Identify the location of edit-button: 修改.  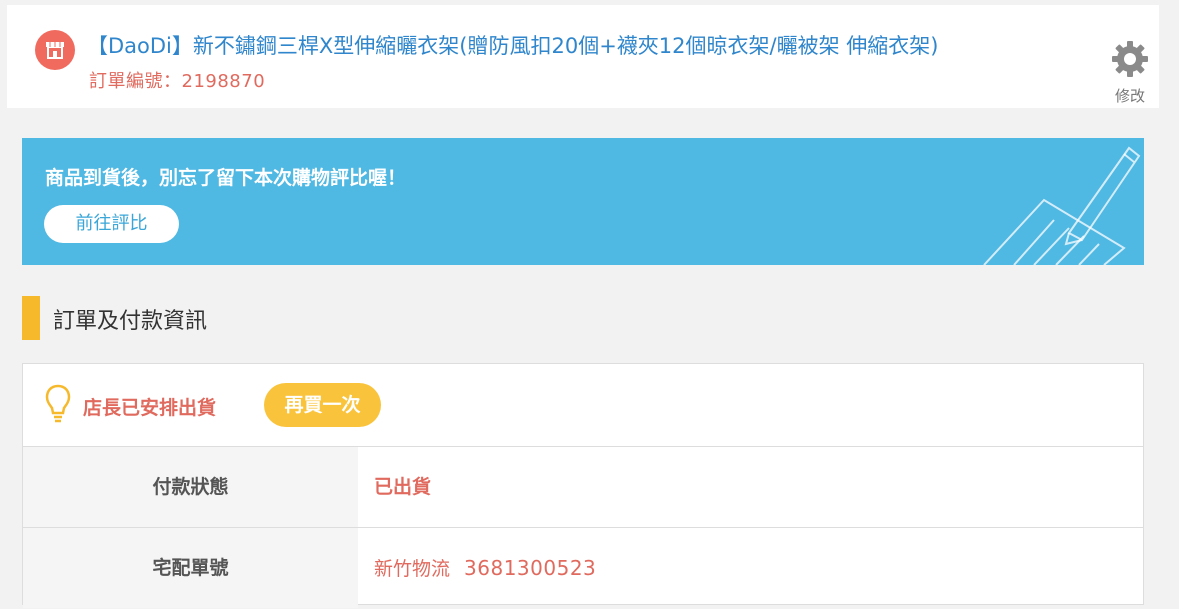
(1130, 73).